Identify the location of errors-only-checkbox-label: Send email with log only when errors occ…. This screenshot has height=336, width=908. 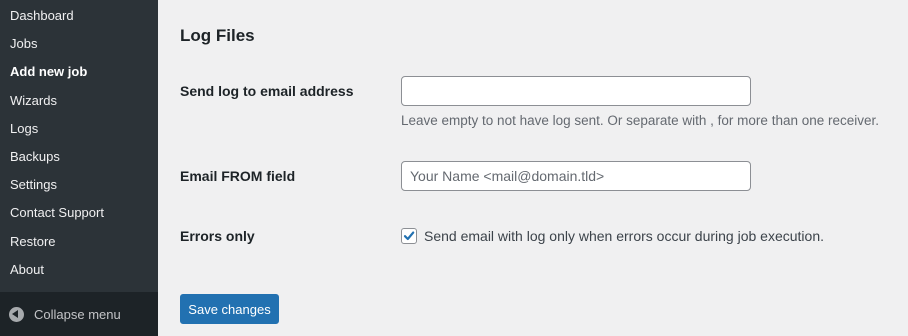
(624, 236).